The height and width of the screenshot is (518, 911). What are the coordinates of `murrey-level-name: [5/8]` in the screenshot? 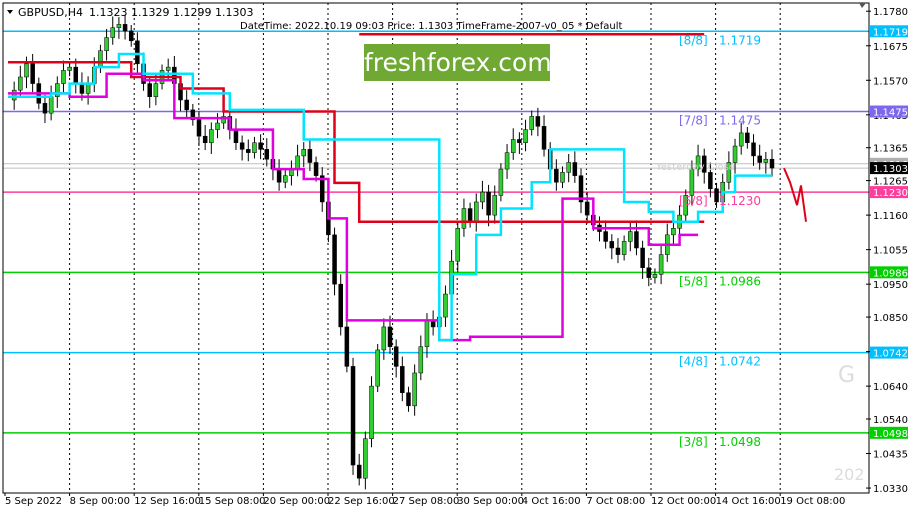 It's located at (693, 281).